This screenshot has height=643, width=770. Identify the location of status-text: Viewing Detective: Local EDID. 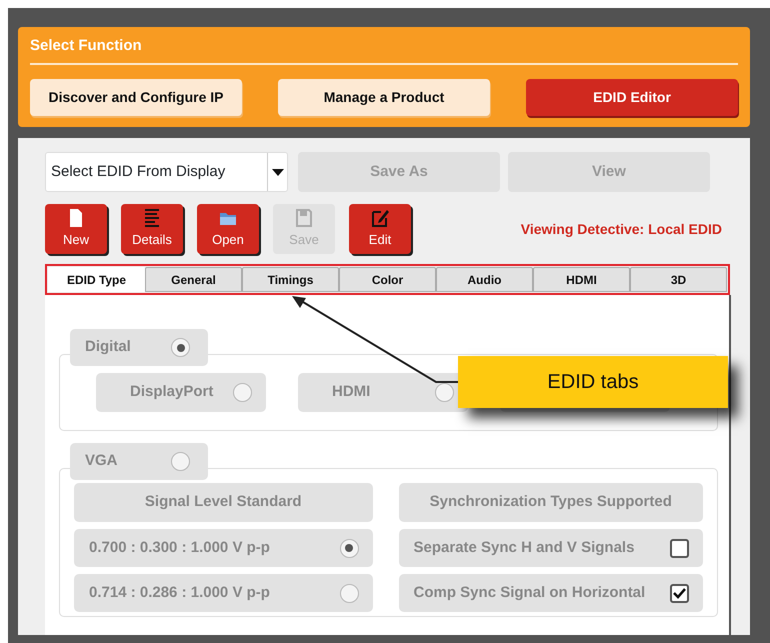
(621, 229).